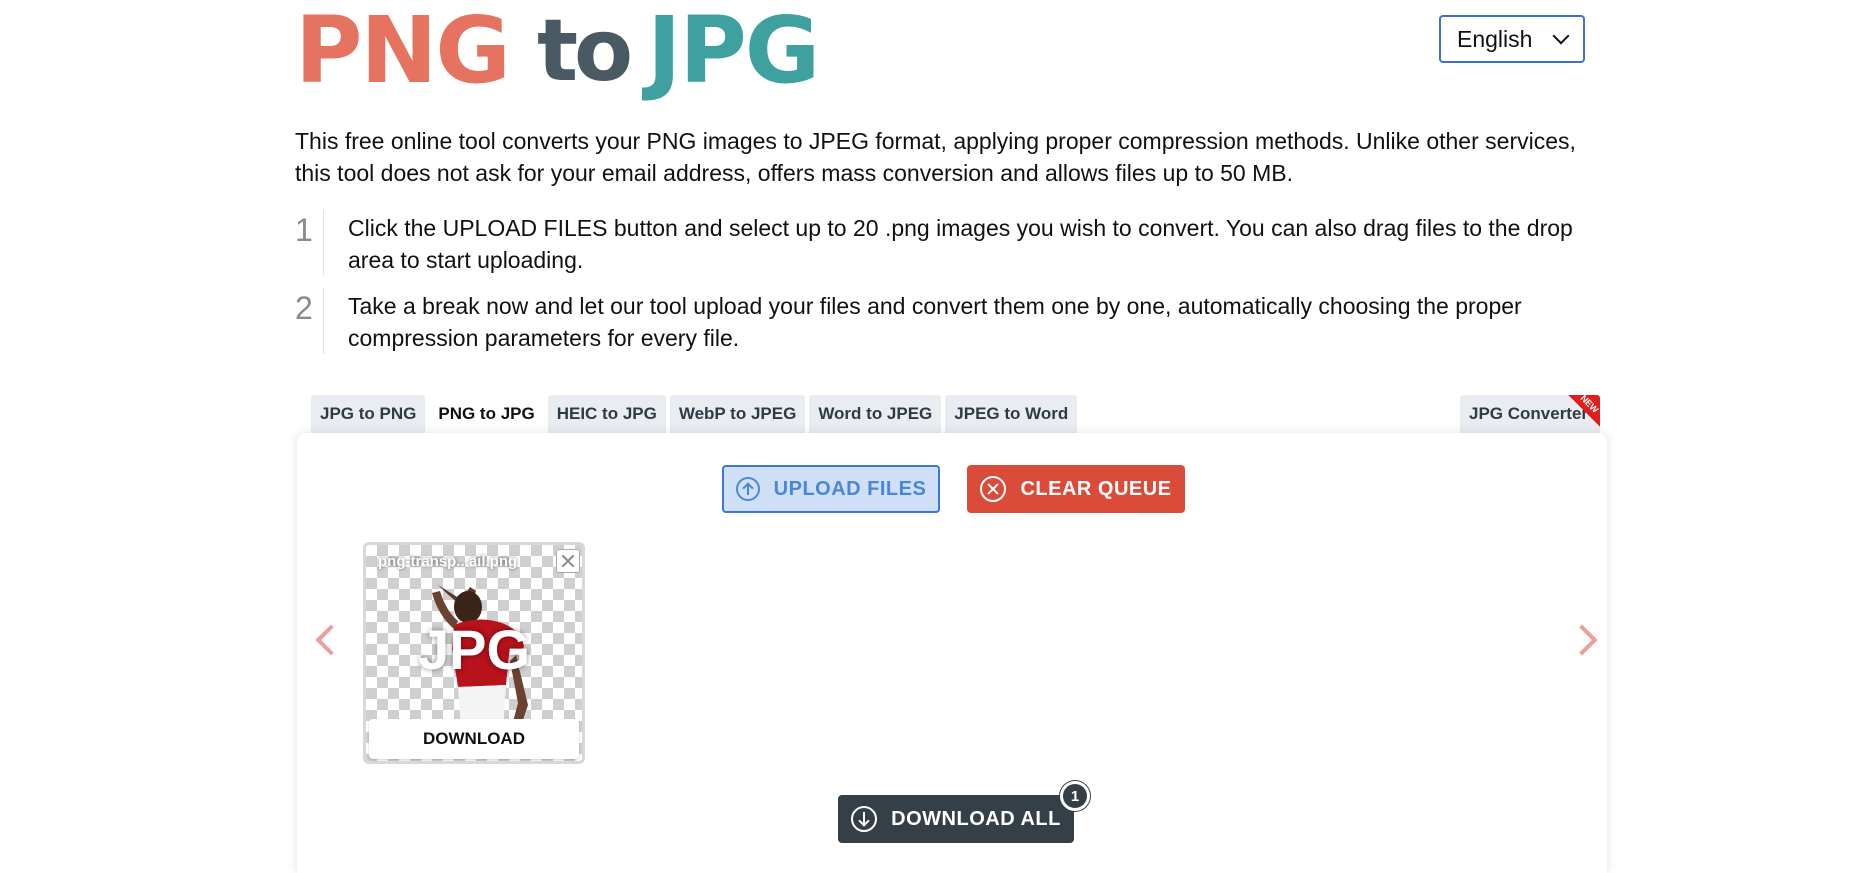 This screenshot has height=873, width=1868. Describe the element at coordinates (1582, 640) in the screenshot. I see `chevron-right-icon` at that location.